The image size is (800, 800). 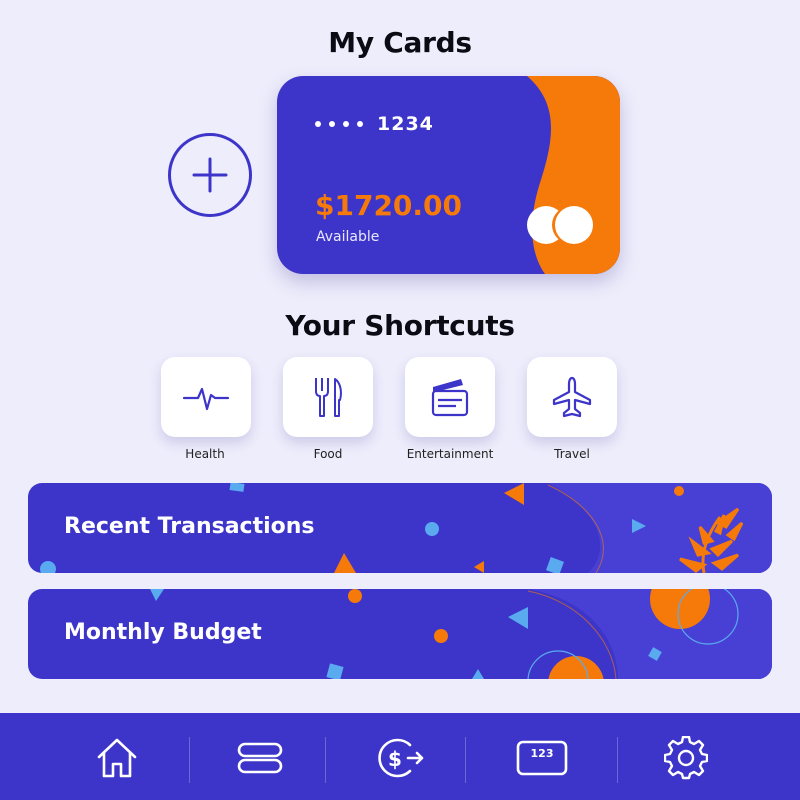 What do you see at coordinates (572, 454) in the screenshot?
I see `shortcut-label-travel: Travel` at bounding box center [572, 454].